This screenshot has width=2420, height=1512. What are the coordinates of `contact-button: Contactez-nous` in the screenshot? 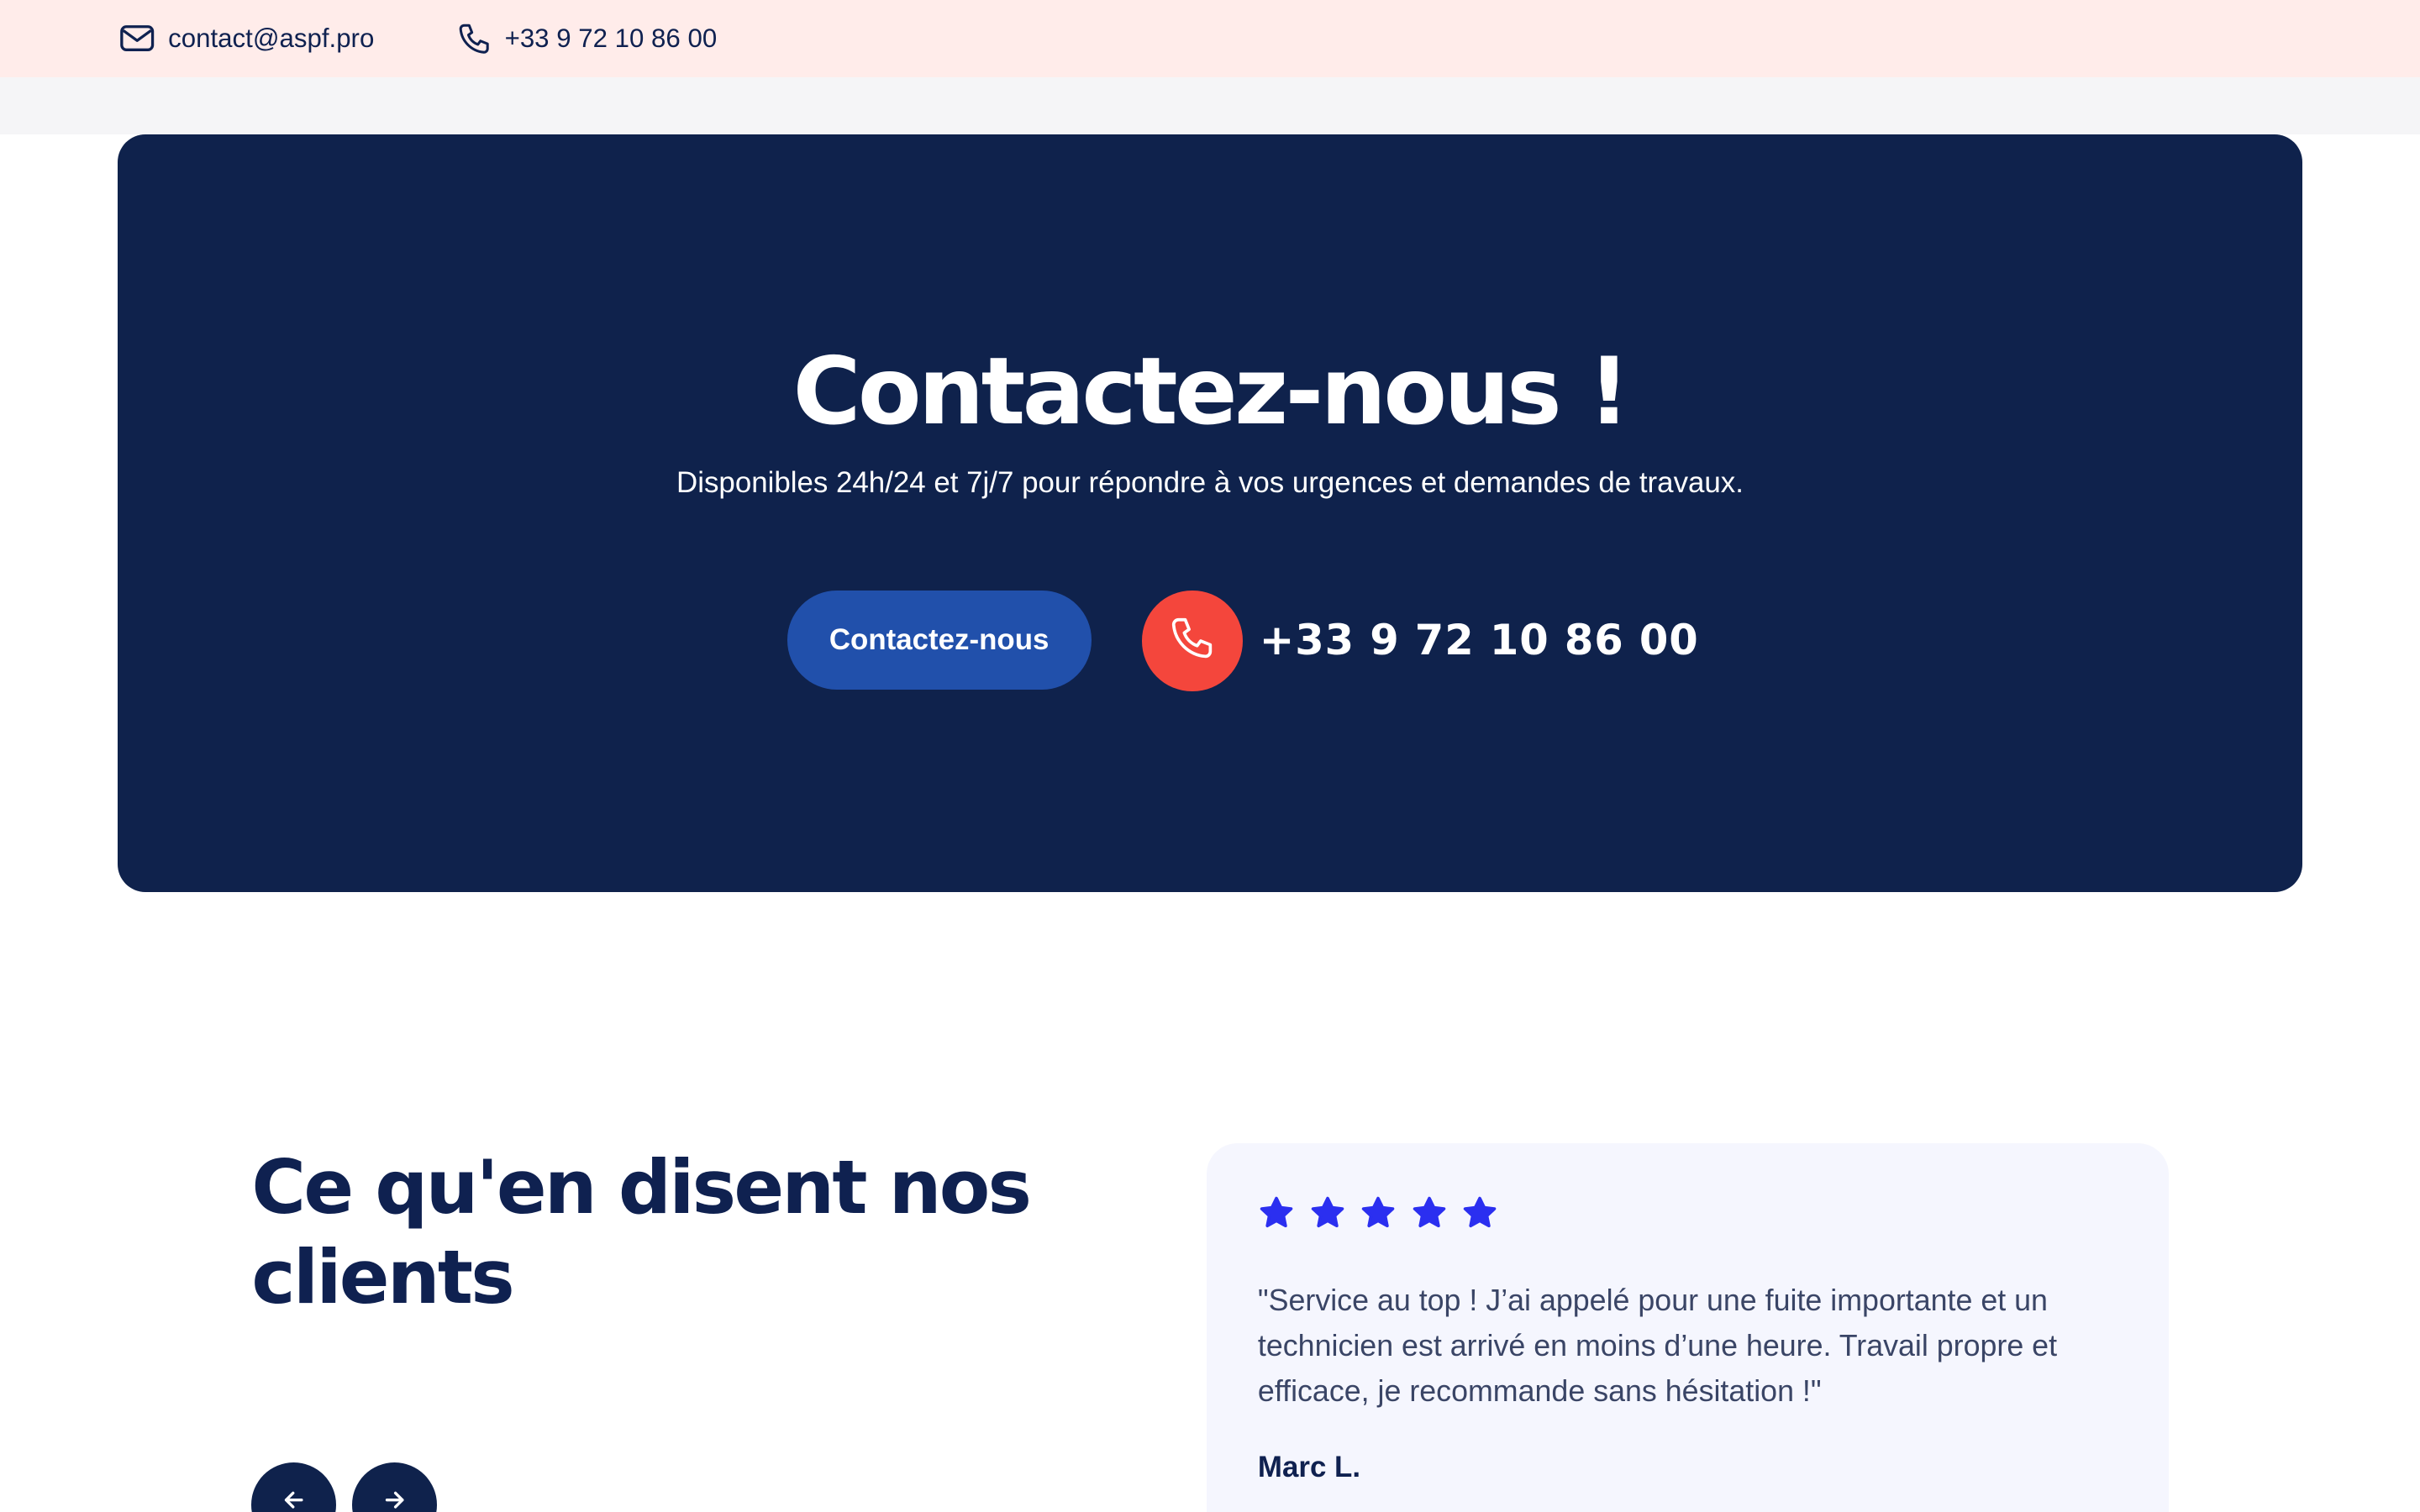 It's located at (939, 640).